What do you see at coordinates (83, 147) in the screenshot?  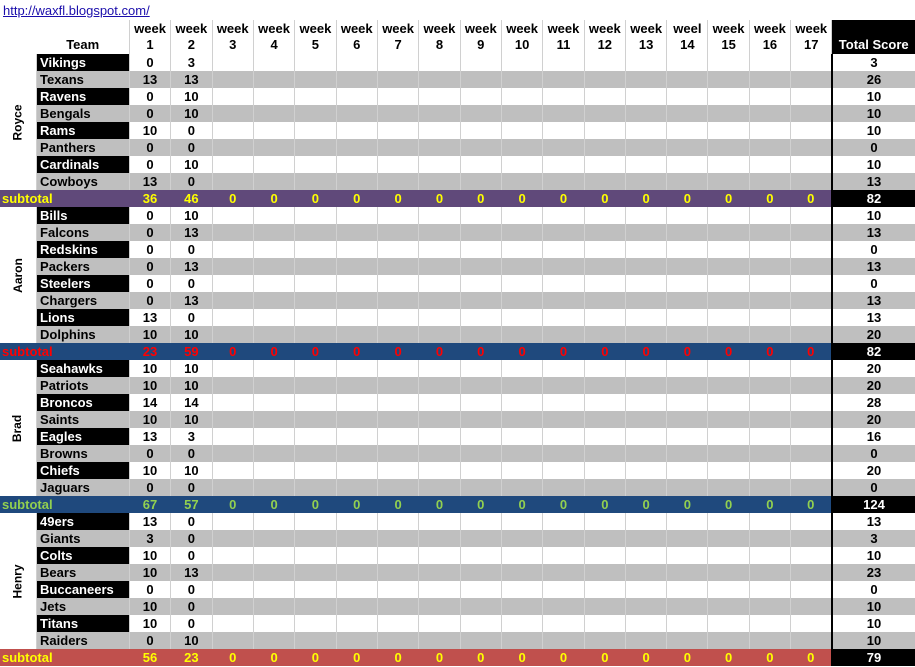 I see `team-name: Panthers` at bounding box center [83, 147].